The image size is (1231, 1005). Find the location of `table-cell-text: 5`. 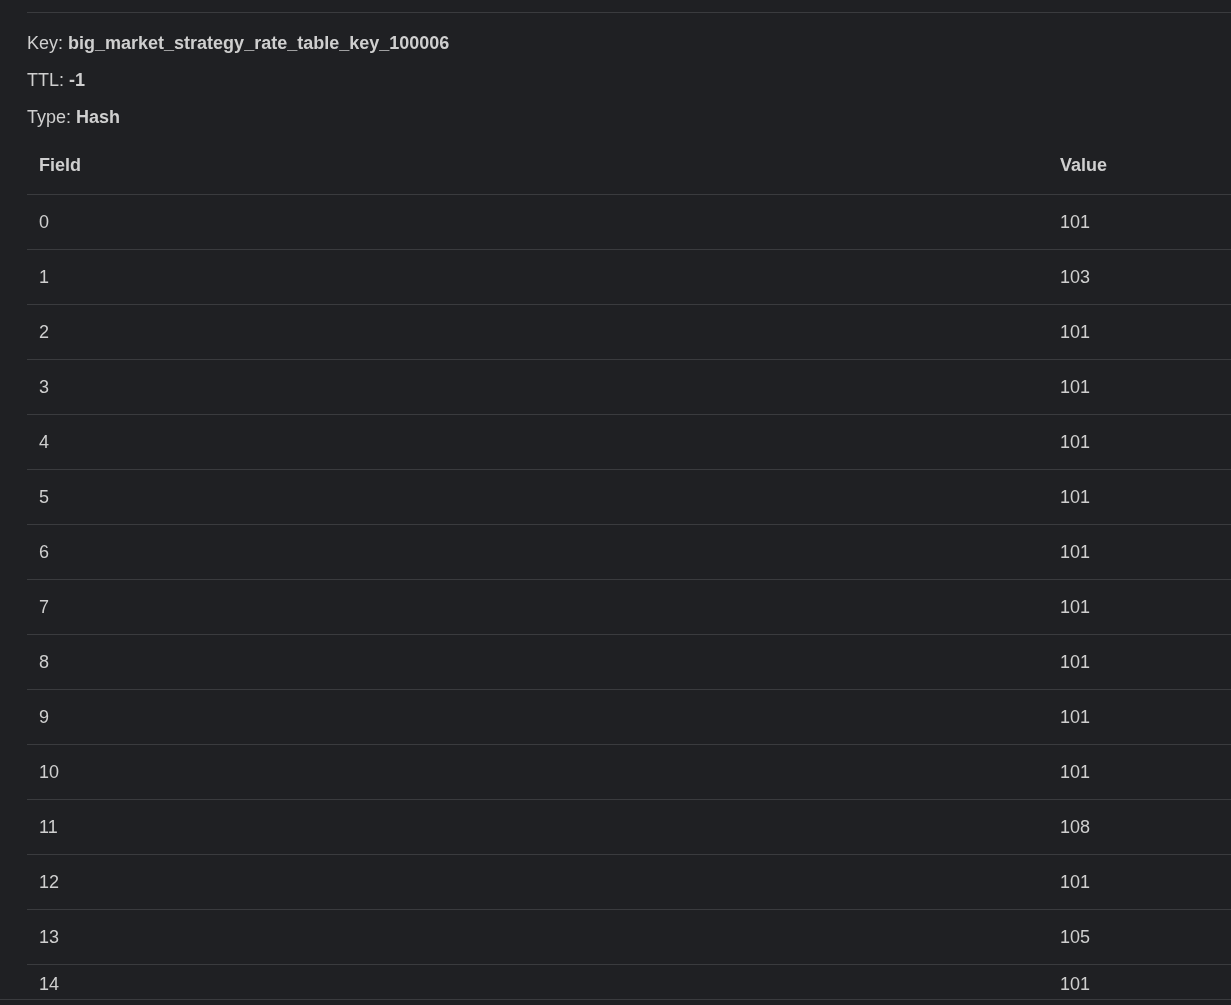

table-cell-text: 5 is located at coordinates (44, 497).